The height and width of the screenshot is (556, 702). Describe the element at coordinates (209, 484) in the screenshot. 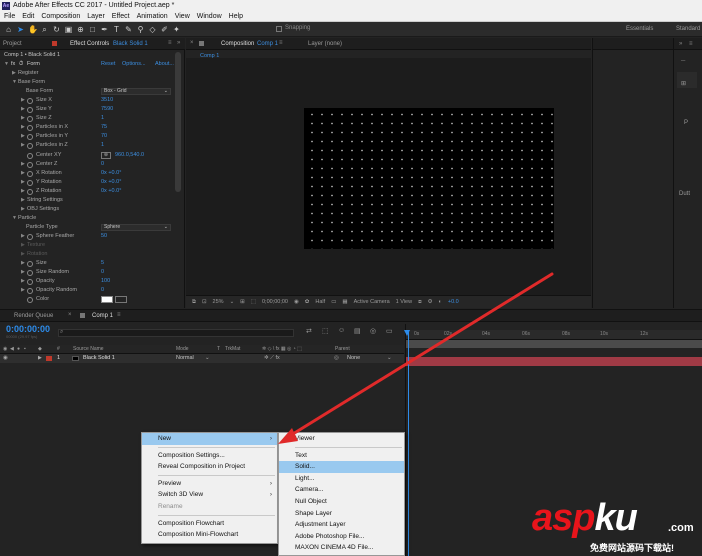

I see `menu-item-preview: Preview ›` at that location.